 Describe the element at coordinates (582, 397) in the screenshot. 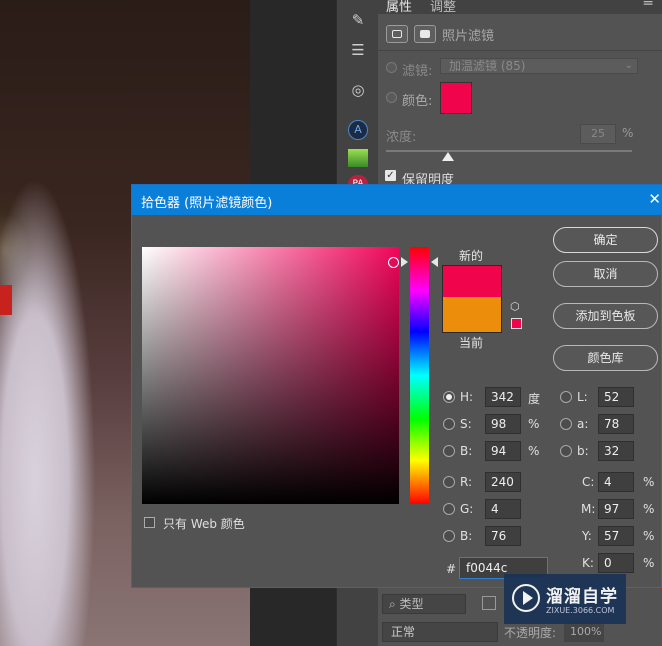

I see `lab-l-label: L:` at that location.